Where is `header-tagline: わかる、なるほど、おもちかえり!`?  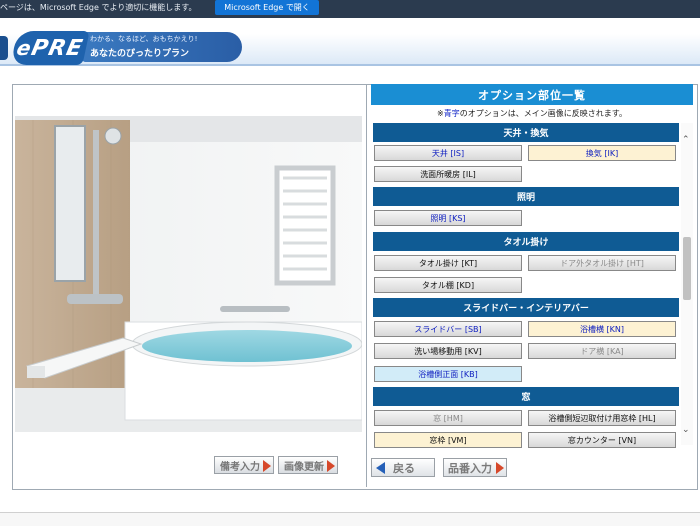
header-tagline: わかる、なるほど、おもちかえり! is located at coordinates (144, 39).